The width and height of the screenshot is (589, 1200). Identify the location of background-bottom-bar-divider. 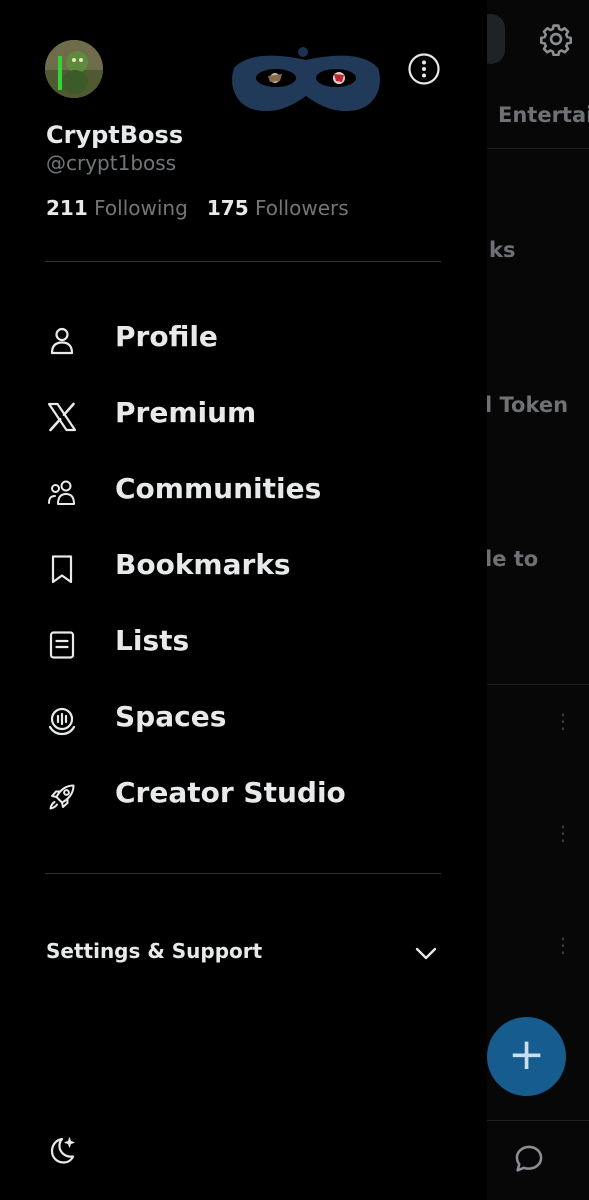
(538, 1120).